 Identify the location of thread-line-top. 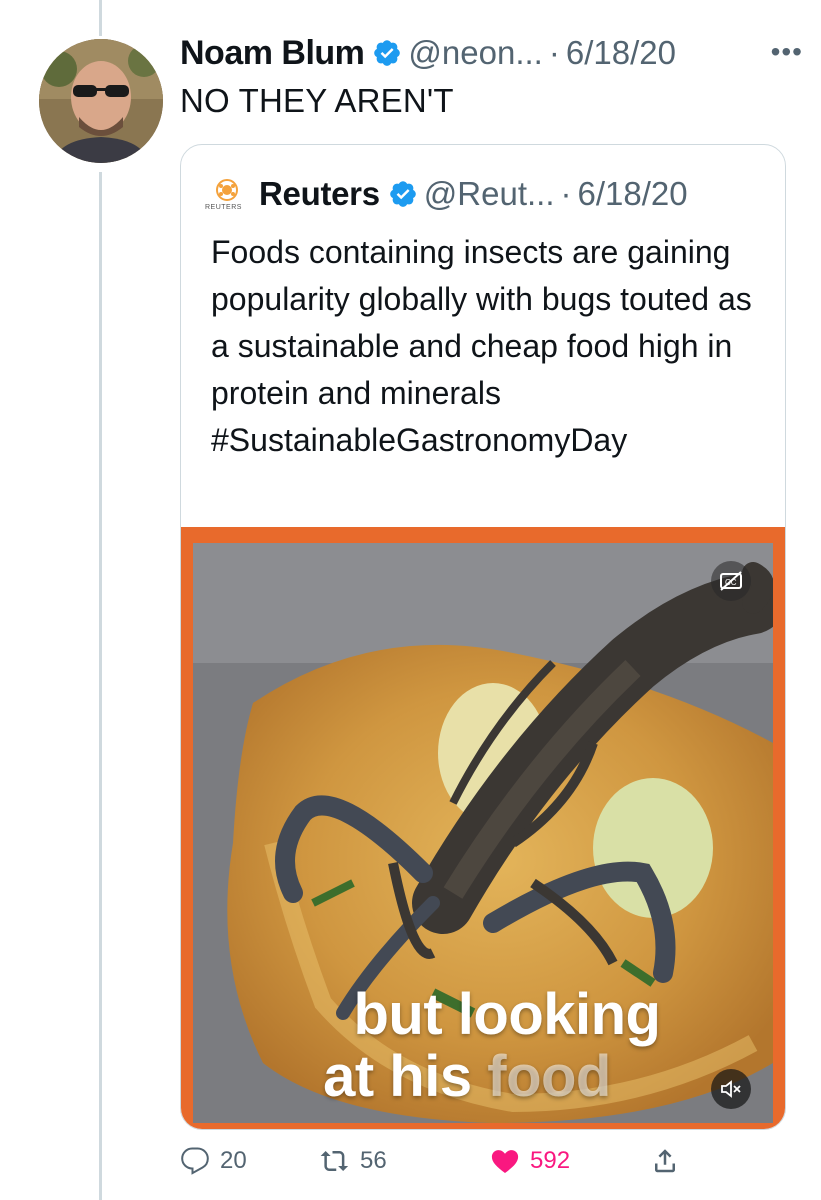
(100, 18).